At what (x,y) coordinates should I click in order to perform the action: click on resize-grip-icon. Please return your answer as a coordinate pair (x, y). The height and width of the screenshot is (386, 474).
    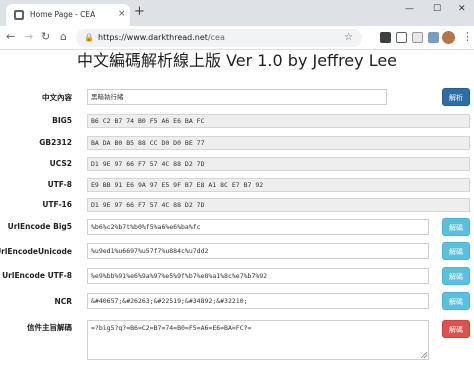
    Looking at the image, I should click on (424, 355).